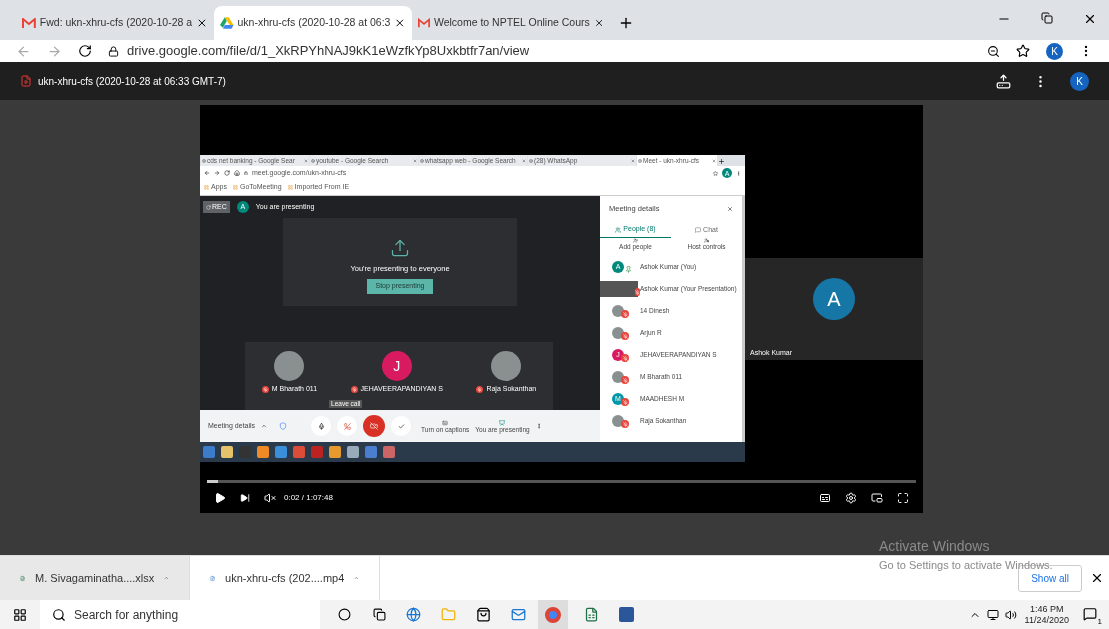  I want to click on chrome-icon, so click(553, 614).